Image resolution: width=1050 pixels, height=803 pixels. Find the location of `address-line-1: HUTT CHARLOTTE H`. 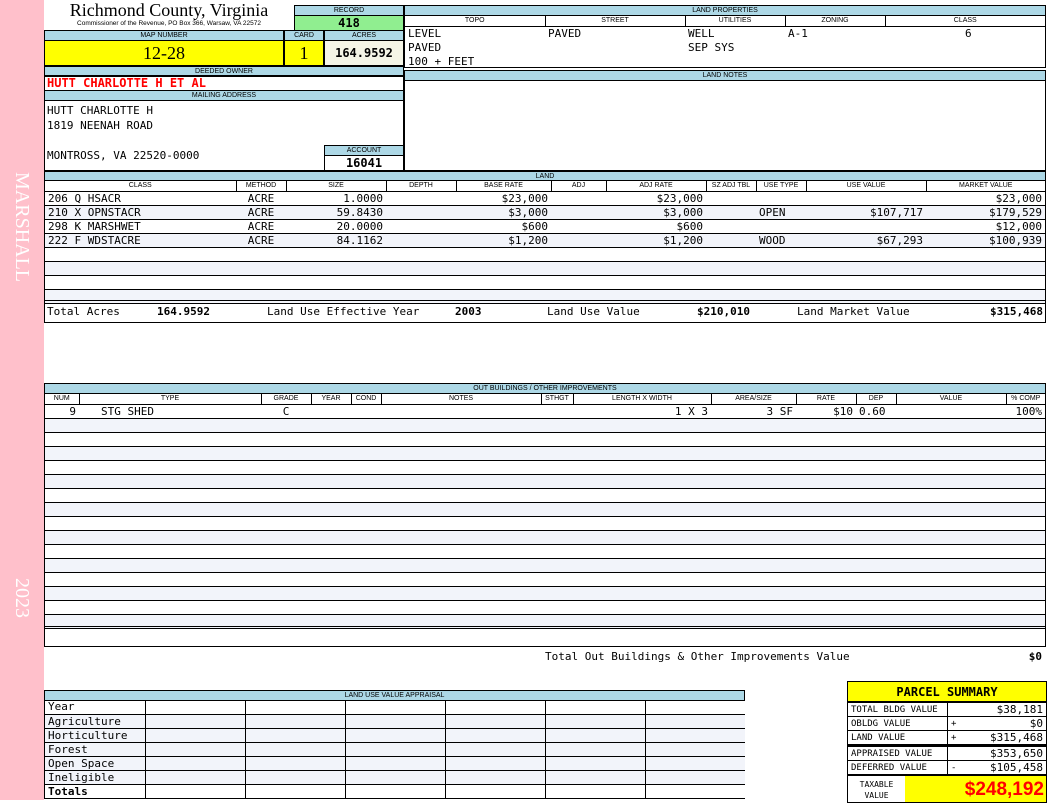

address-line-1: HUTT CHARLOTTE H is located at coordinates (100, 110).